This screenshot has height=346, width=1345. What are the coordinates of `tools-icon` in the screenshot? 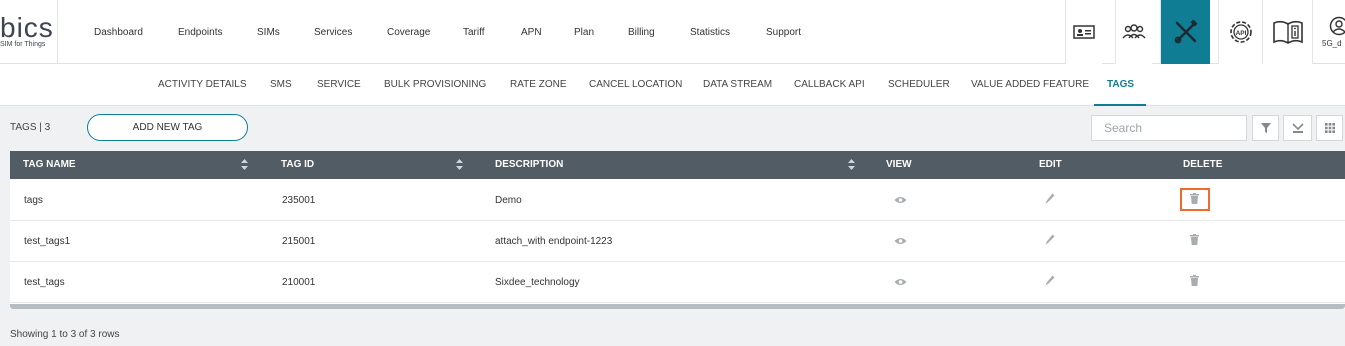 It's located at (1186, 31).